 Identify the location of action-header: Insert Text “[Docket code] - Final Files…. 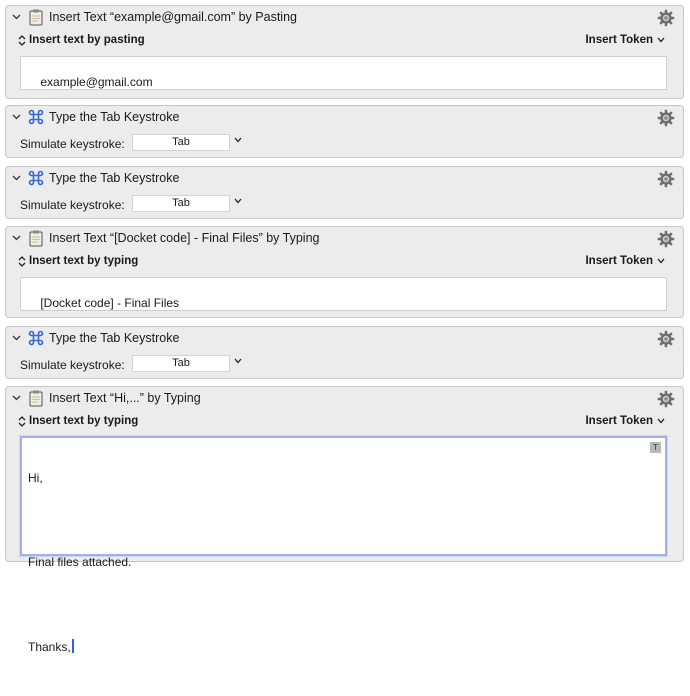
(344, 238).